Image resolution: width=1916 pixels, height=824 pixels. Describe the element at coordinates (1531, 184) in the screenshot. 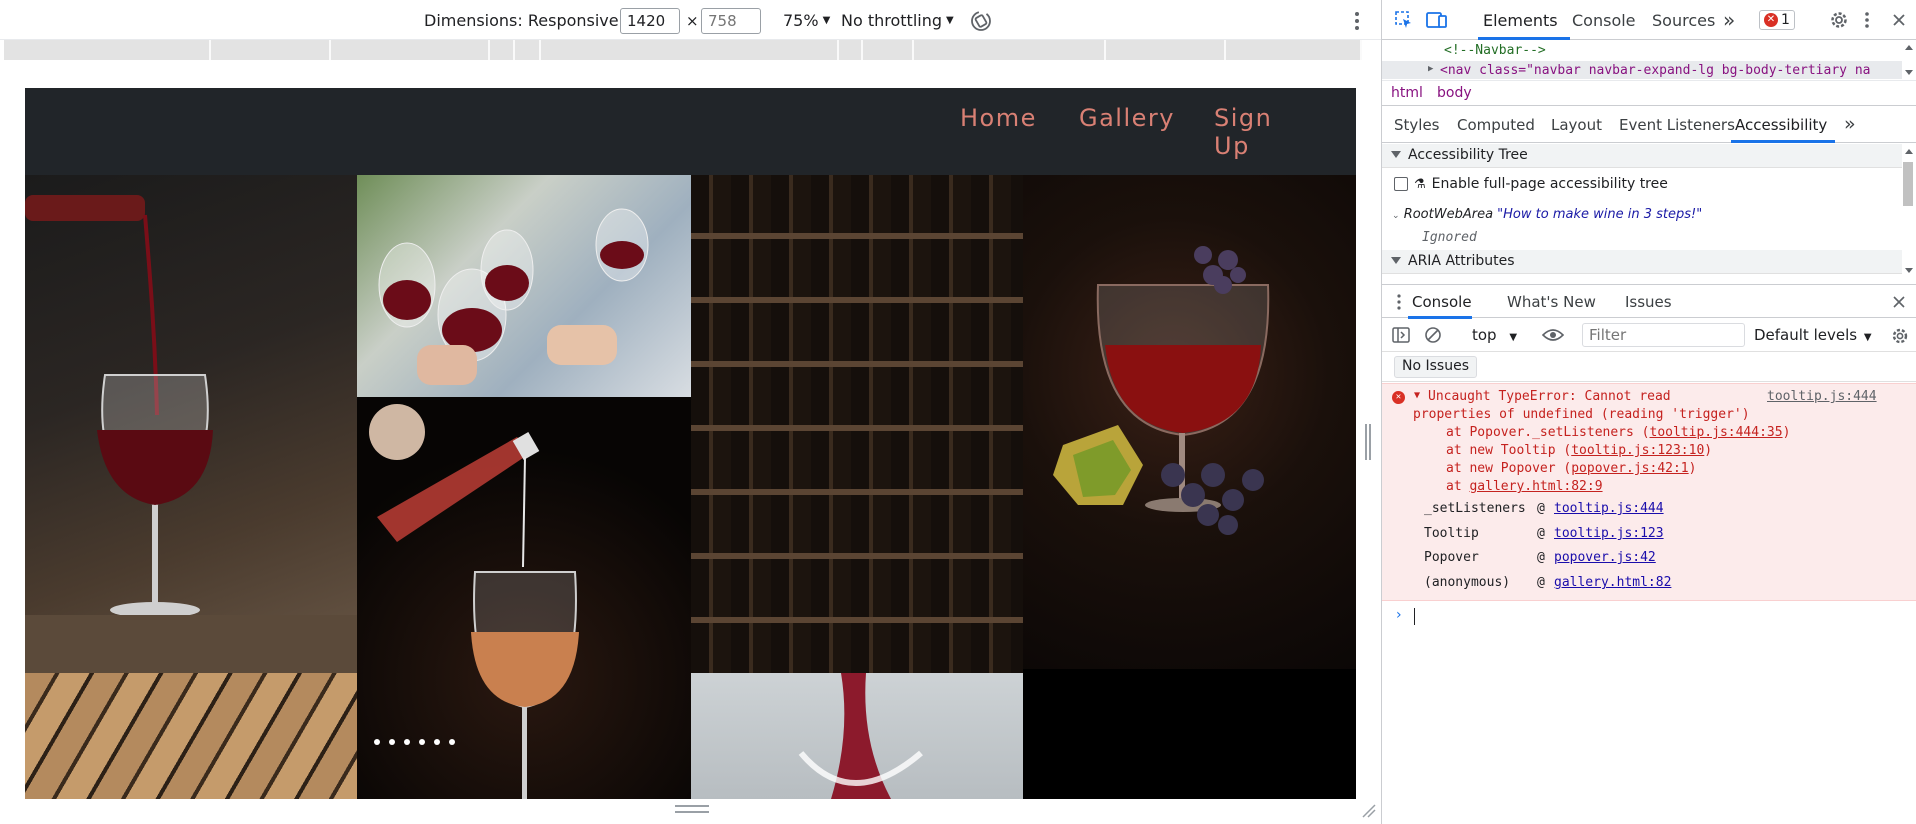

I see `enable-full-tree-option: ⚗ Enable full-page accessibility tree` at that location.